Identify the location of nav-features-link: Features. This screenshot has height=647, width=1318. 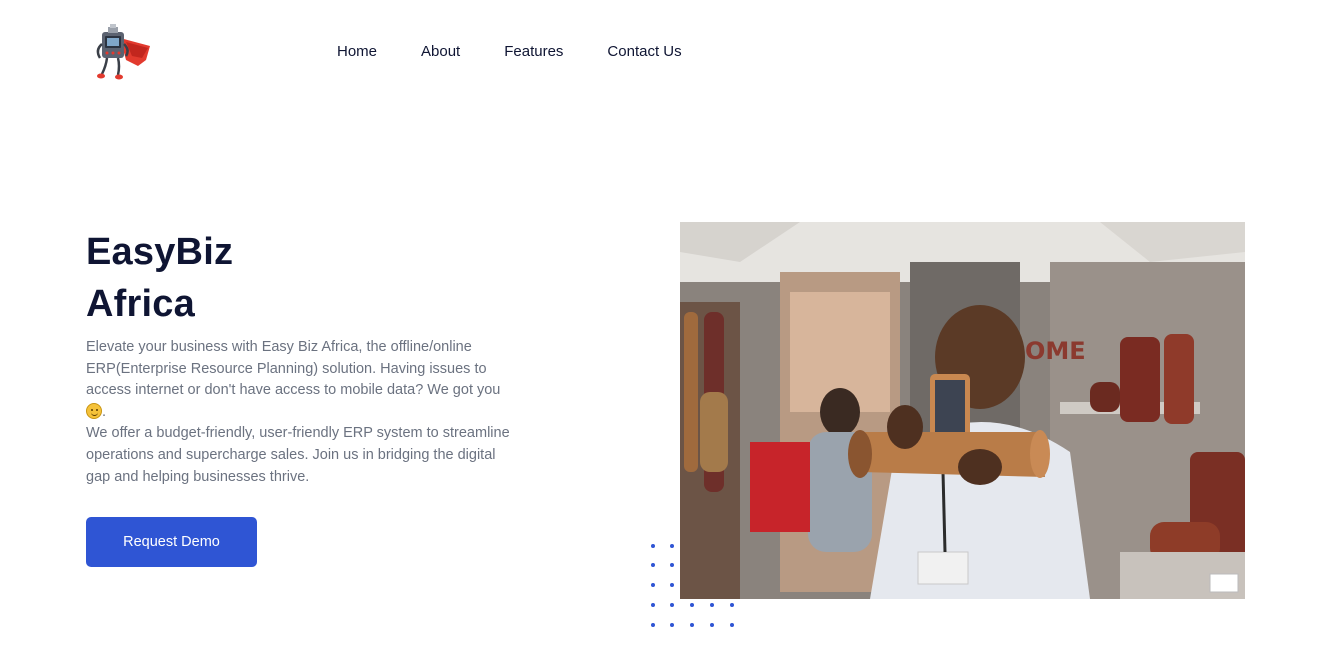
(533, 52).